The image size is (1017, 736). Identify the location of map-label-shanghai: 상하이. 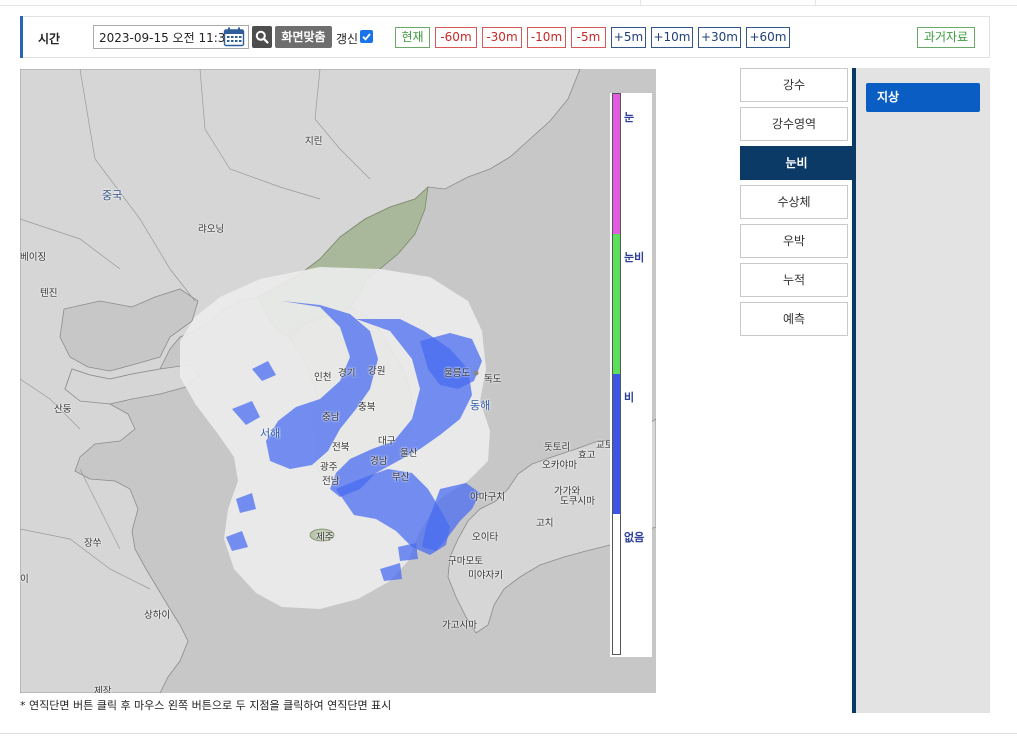
(157, 615).